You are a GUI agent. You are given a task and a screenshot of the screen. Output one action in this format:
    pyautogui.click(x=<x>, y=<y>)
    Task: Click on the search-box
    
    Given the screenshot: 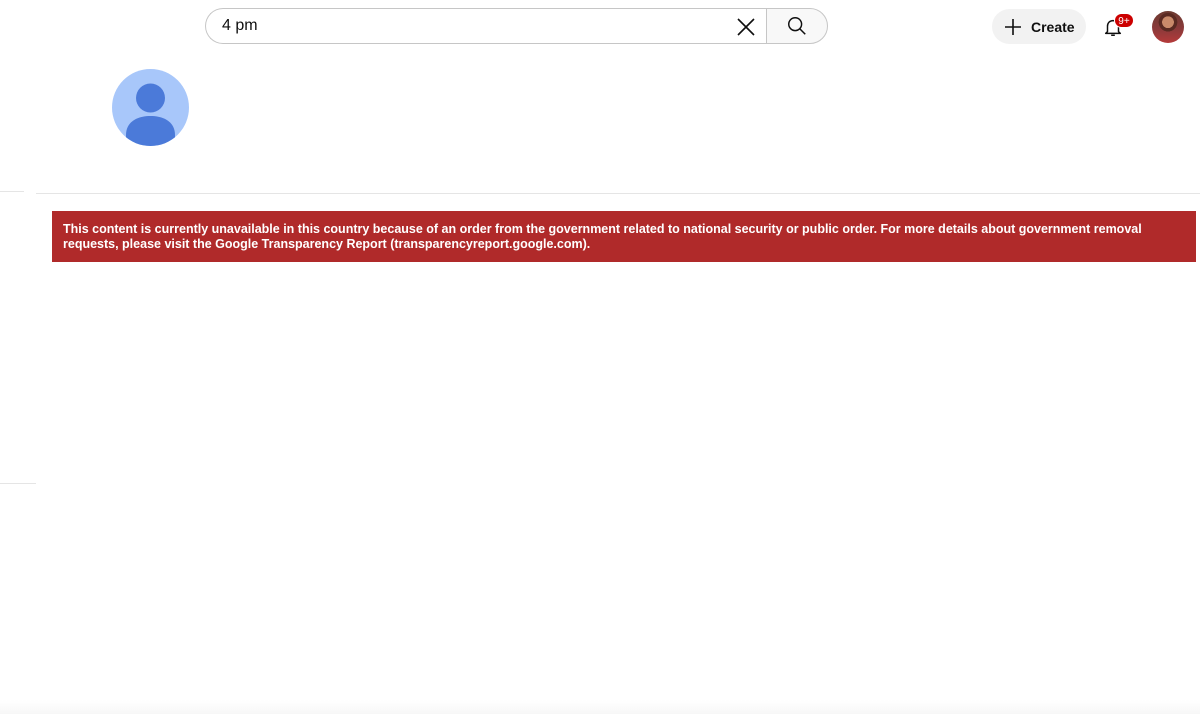 What is the action you would take?
    pyautogui.click(x=485, y=26)
    